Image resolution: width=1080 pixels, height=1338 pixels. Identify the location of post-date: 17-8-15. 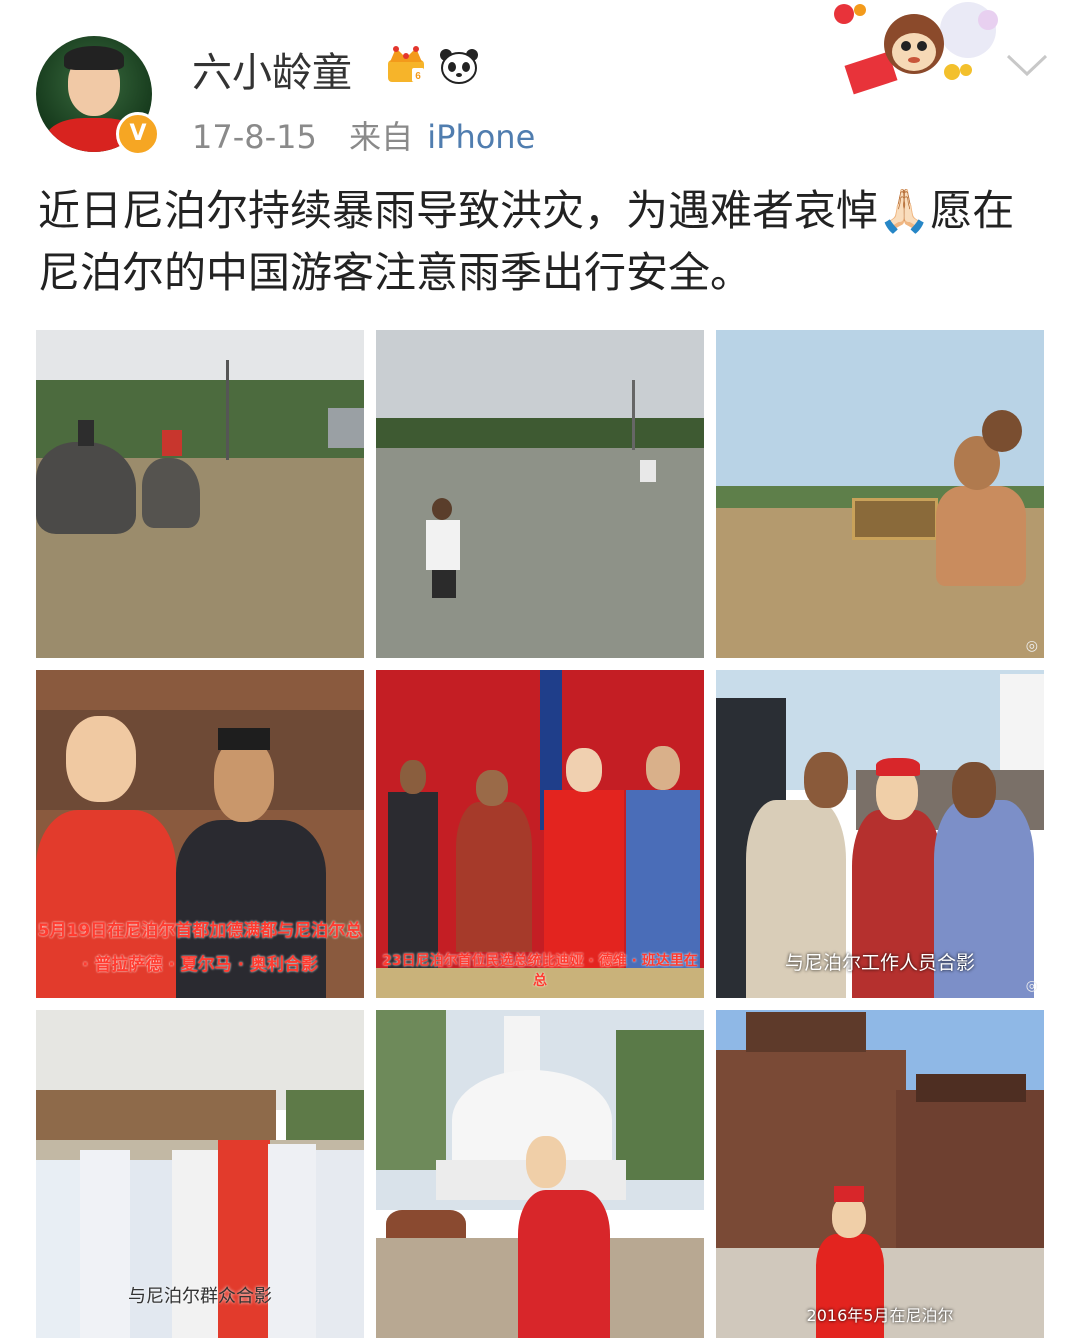
(254, 137).